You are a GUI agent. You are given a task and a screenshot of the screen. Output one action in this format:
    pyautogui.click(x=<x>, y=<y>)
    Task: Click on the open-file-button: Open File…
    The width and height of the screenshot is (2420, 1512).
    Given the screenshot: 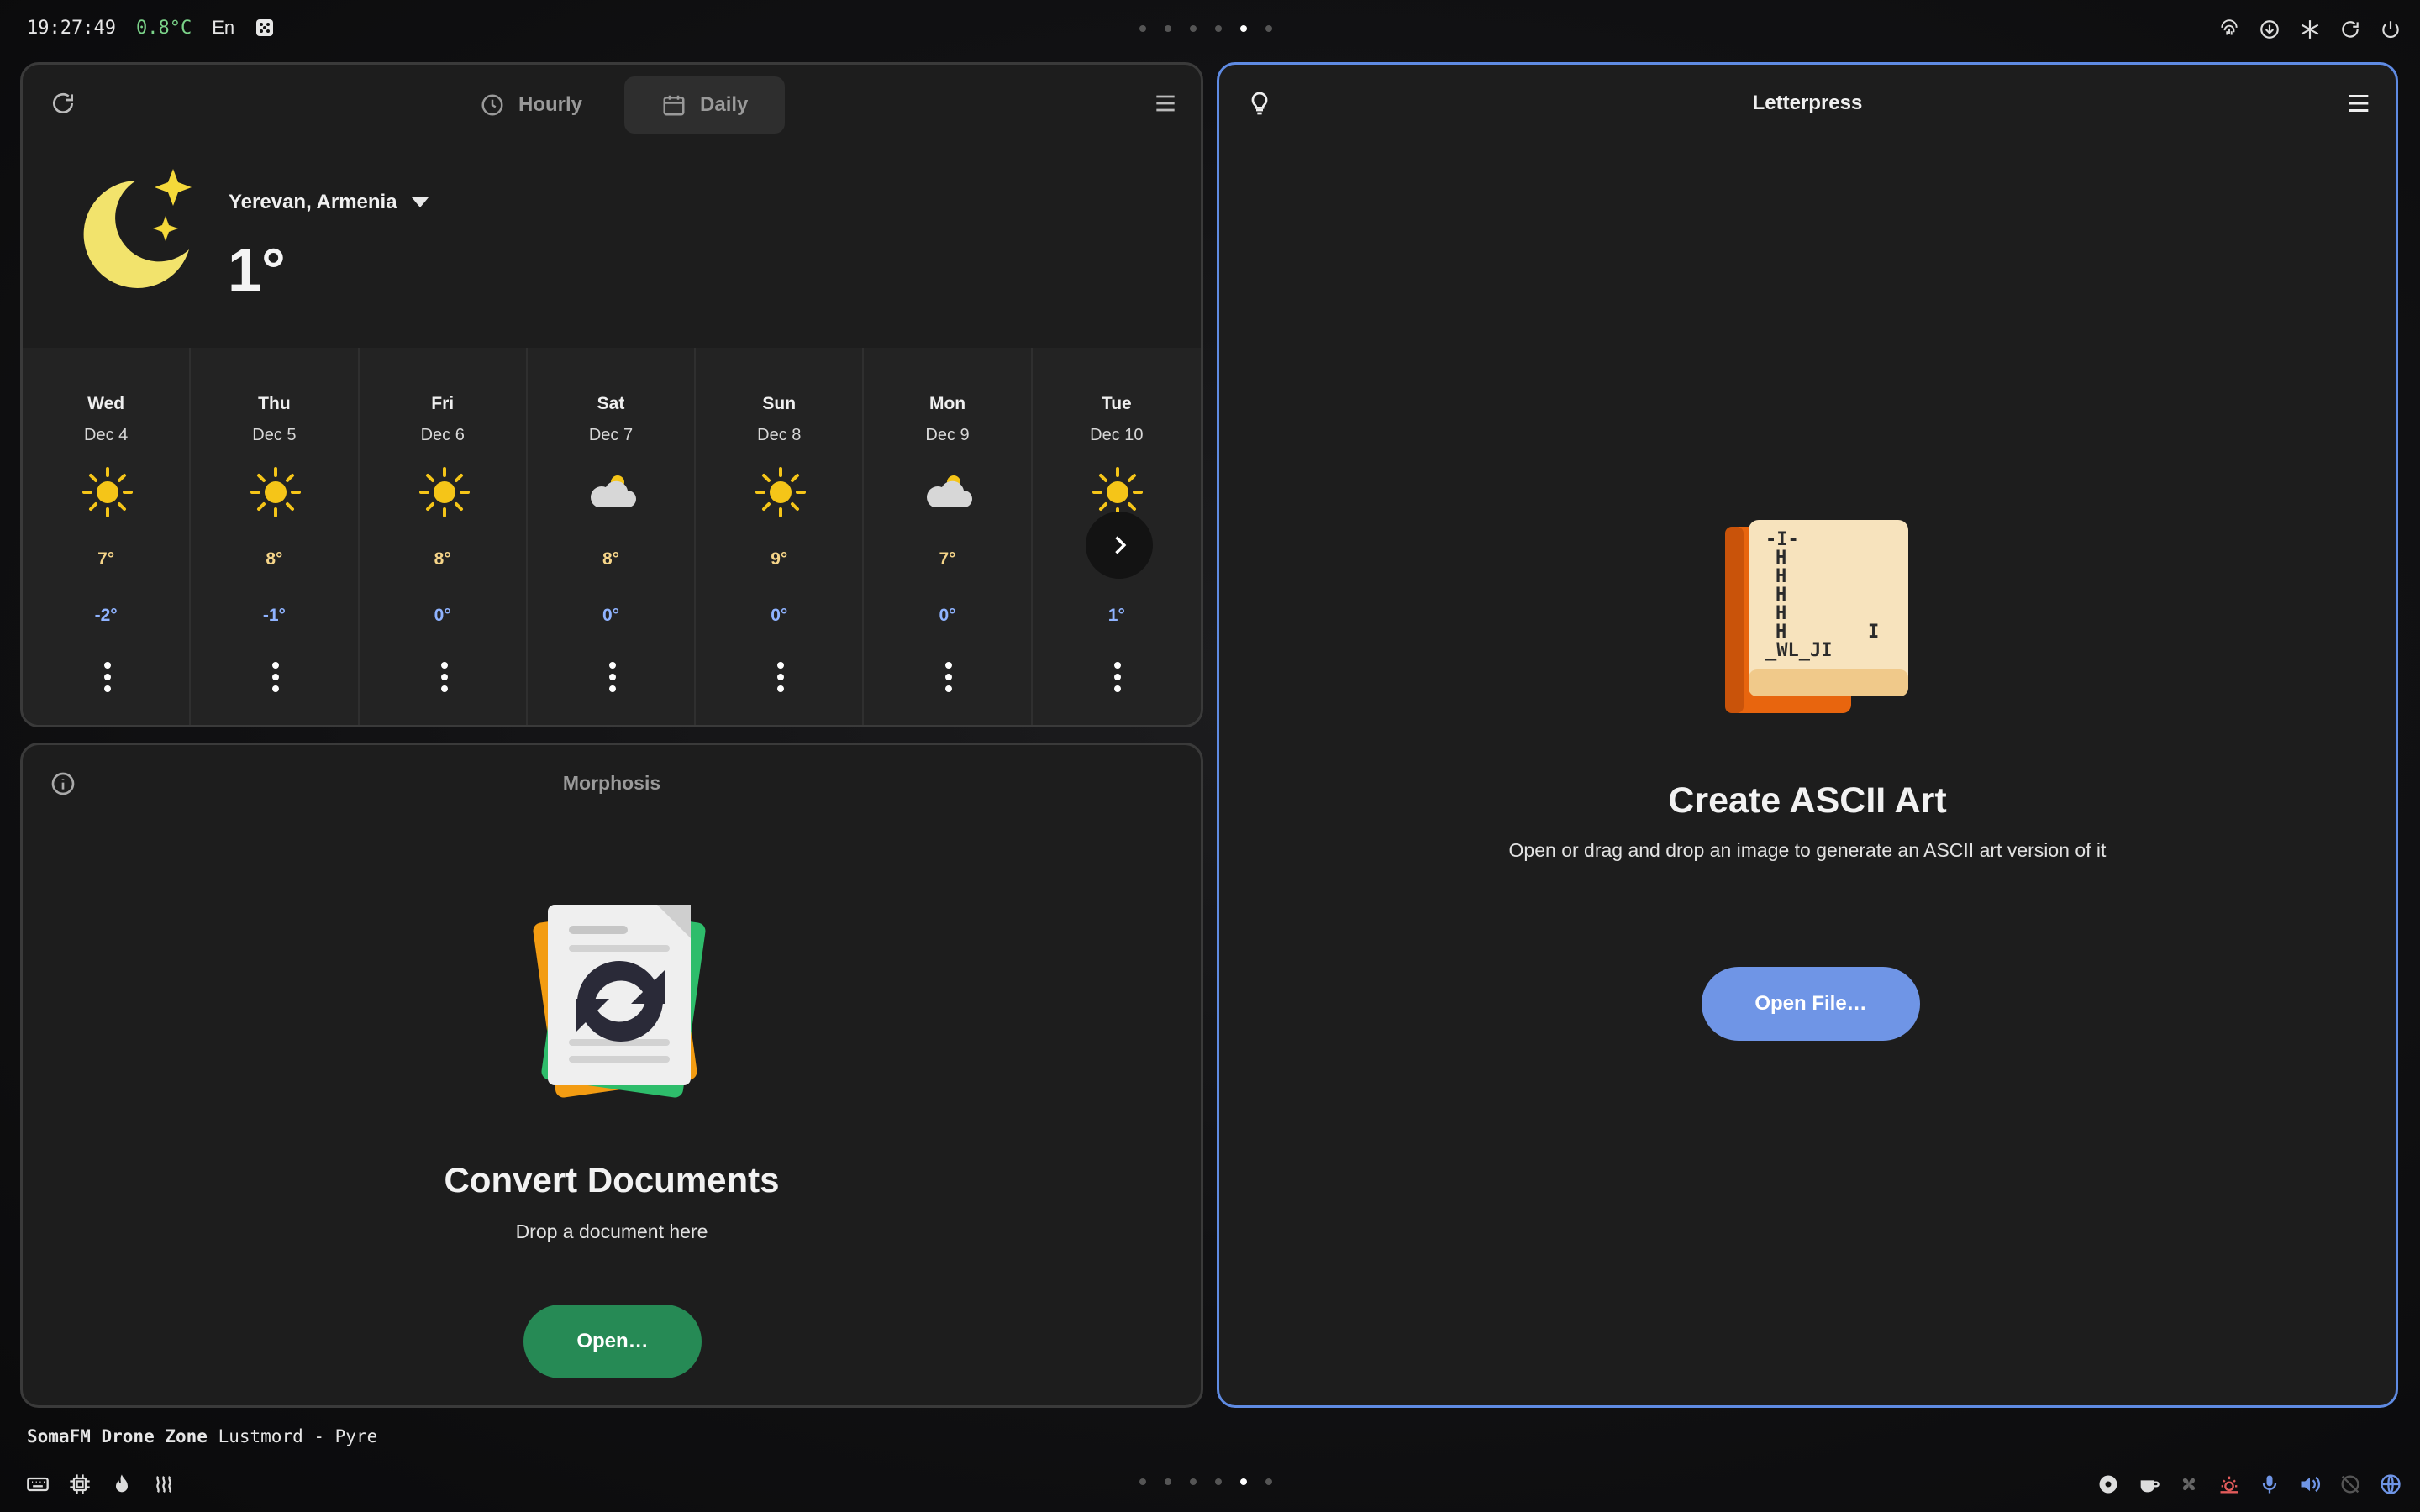 What is the action you would take?
    pyautogui.click(x=1811, y=1004)
    